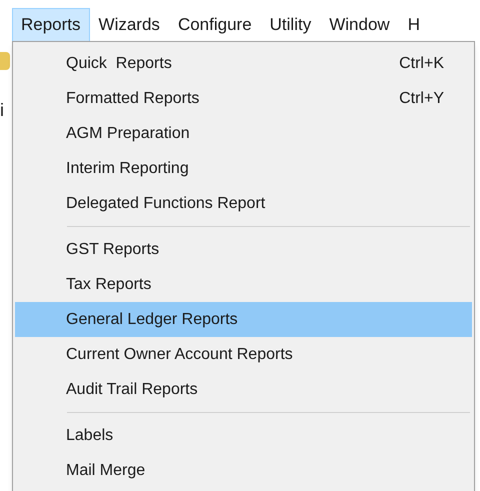 Image resolution: width=480 pixels, height=491 pixels. I want to click on menu-item: Formatted Reports Ctrl+Y, so click(243, 98).